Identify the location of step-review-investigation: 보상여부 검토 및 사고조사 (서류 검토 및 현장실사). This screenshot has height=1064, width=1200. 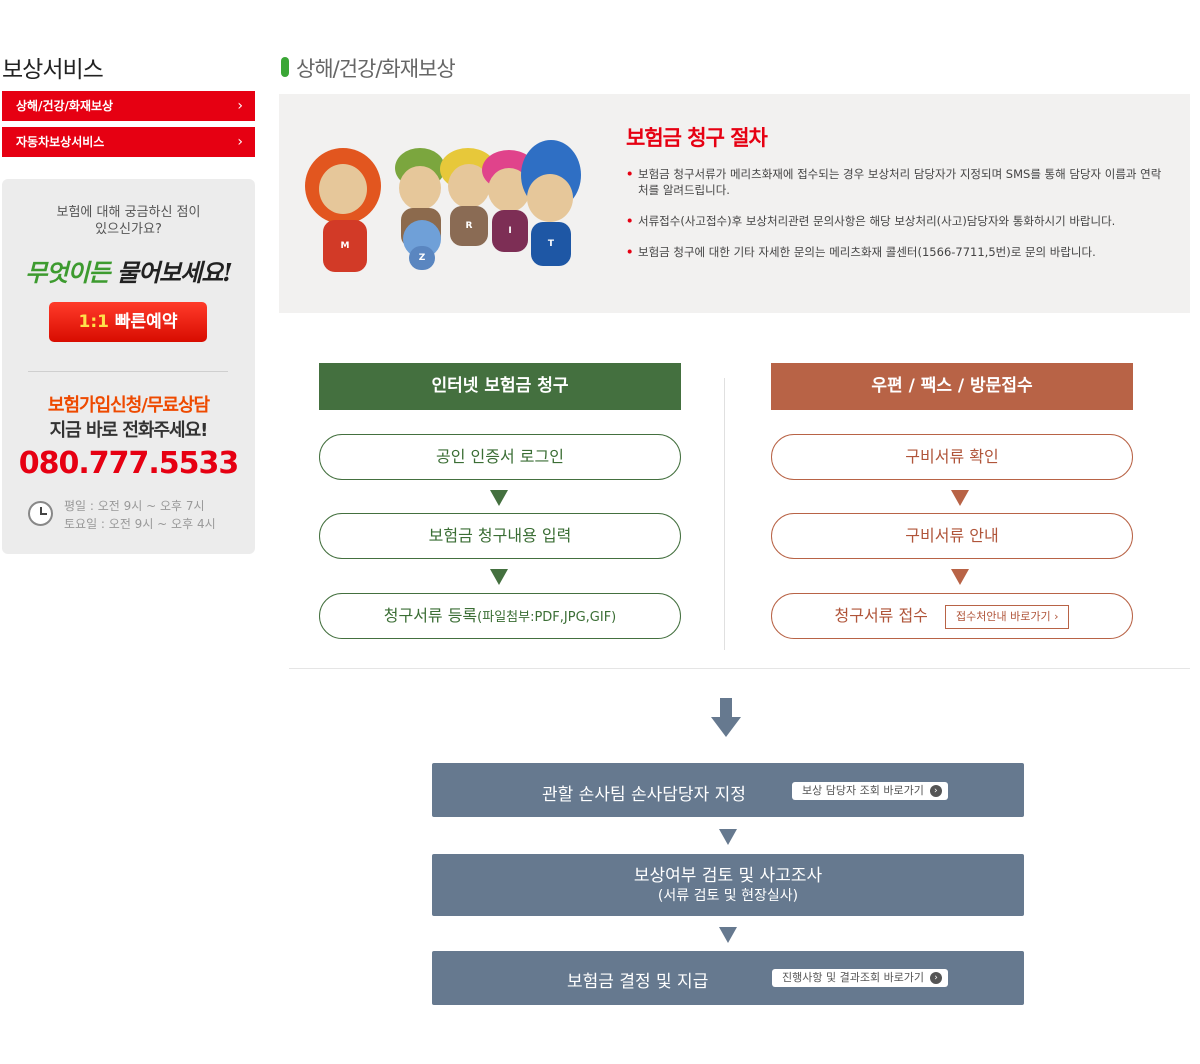
(728, 885).